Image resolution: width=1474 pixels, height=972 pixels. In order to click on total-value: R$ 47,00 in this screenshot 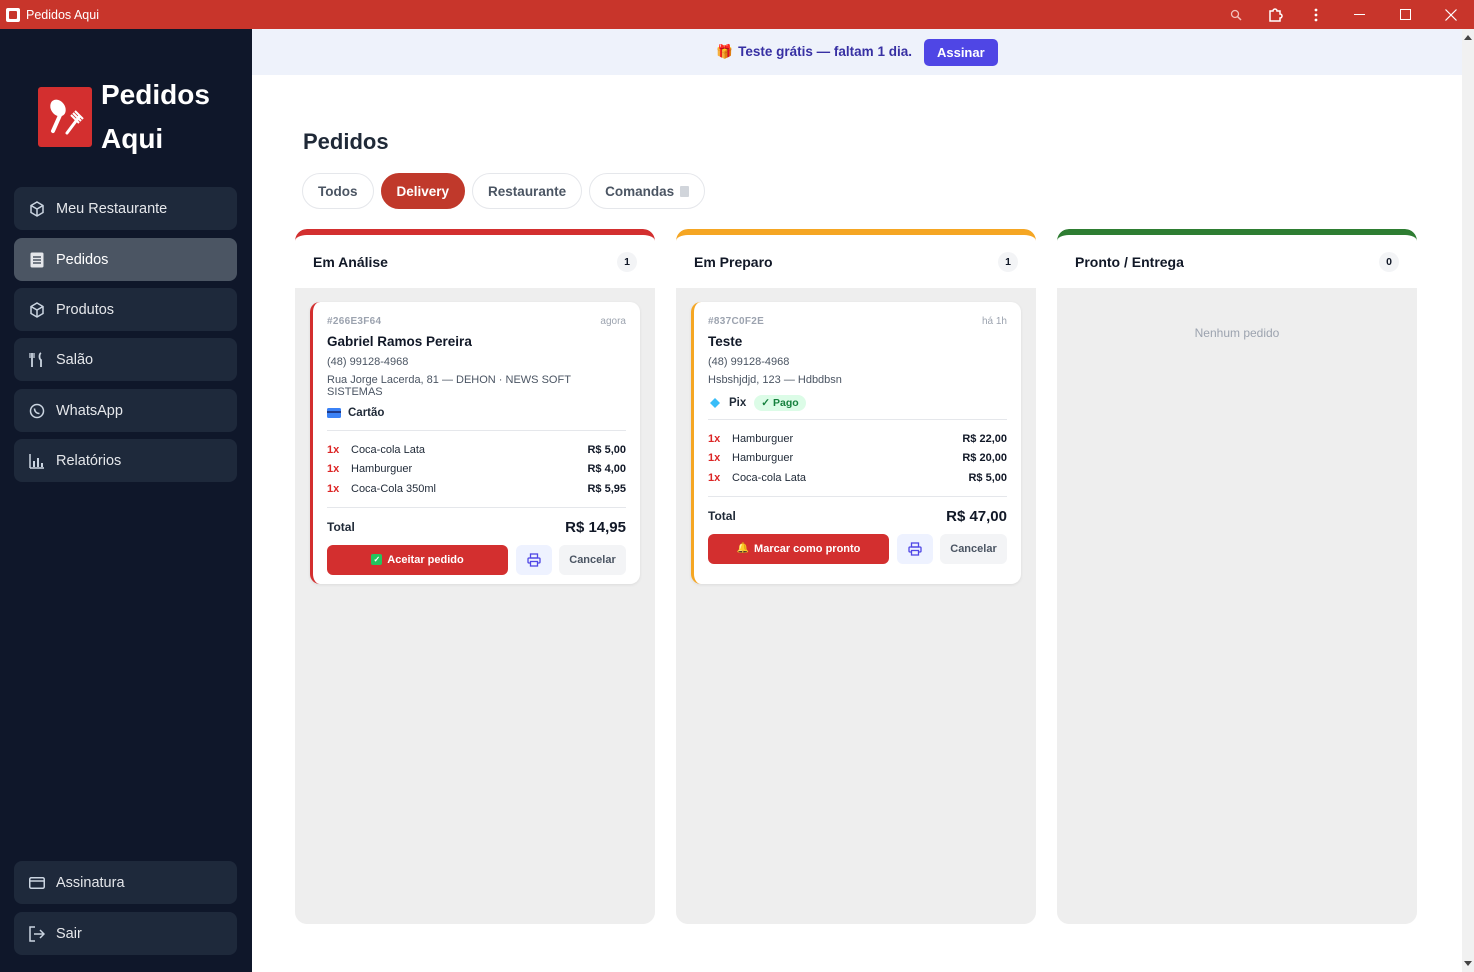, I will do `click(976, 516)`.